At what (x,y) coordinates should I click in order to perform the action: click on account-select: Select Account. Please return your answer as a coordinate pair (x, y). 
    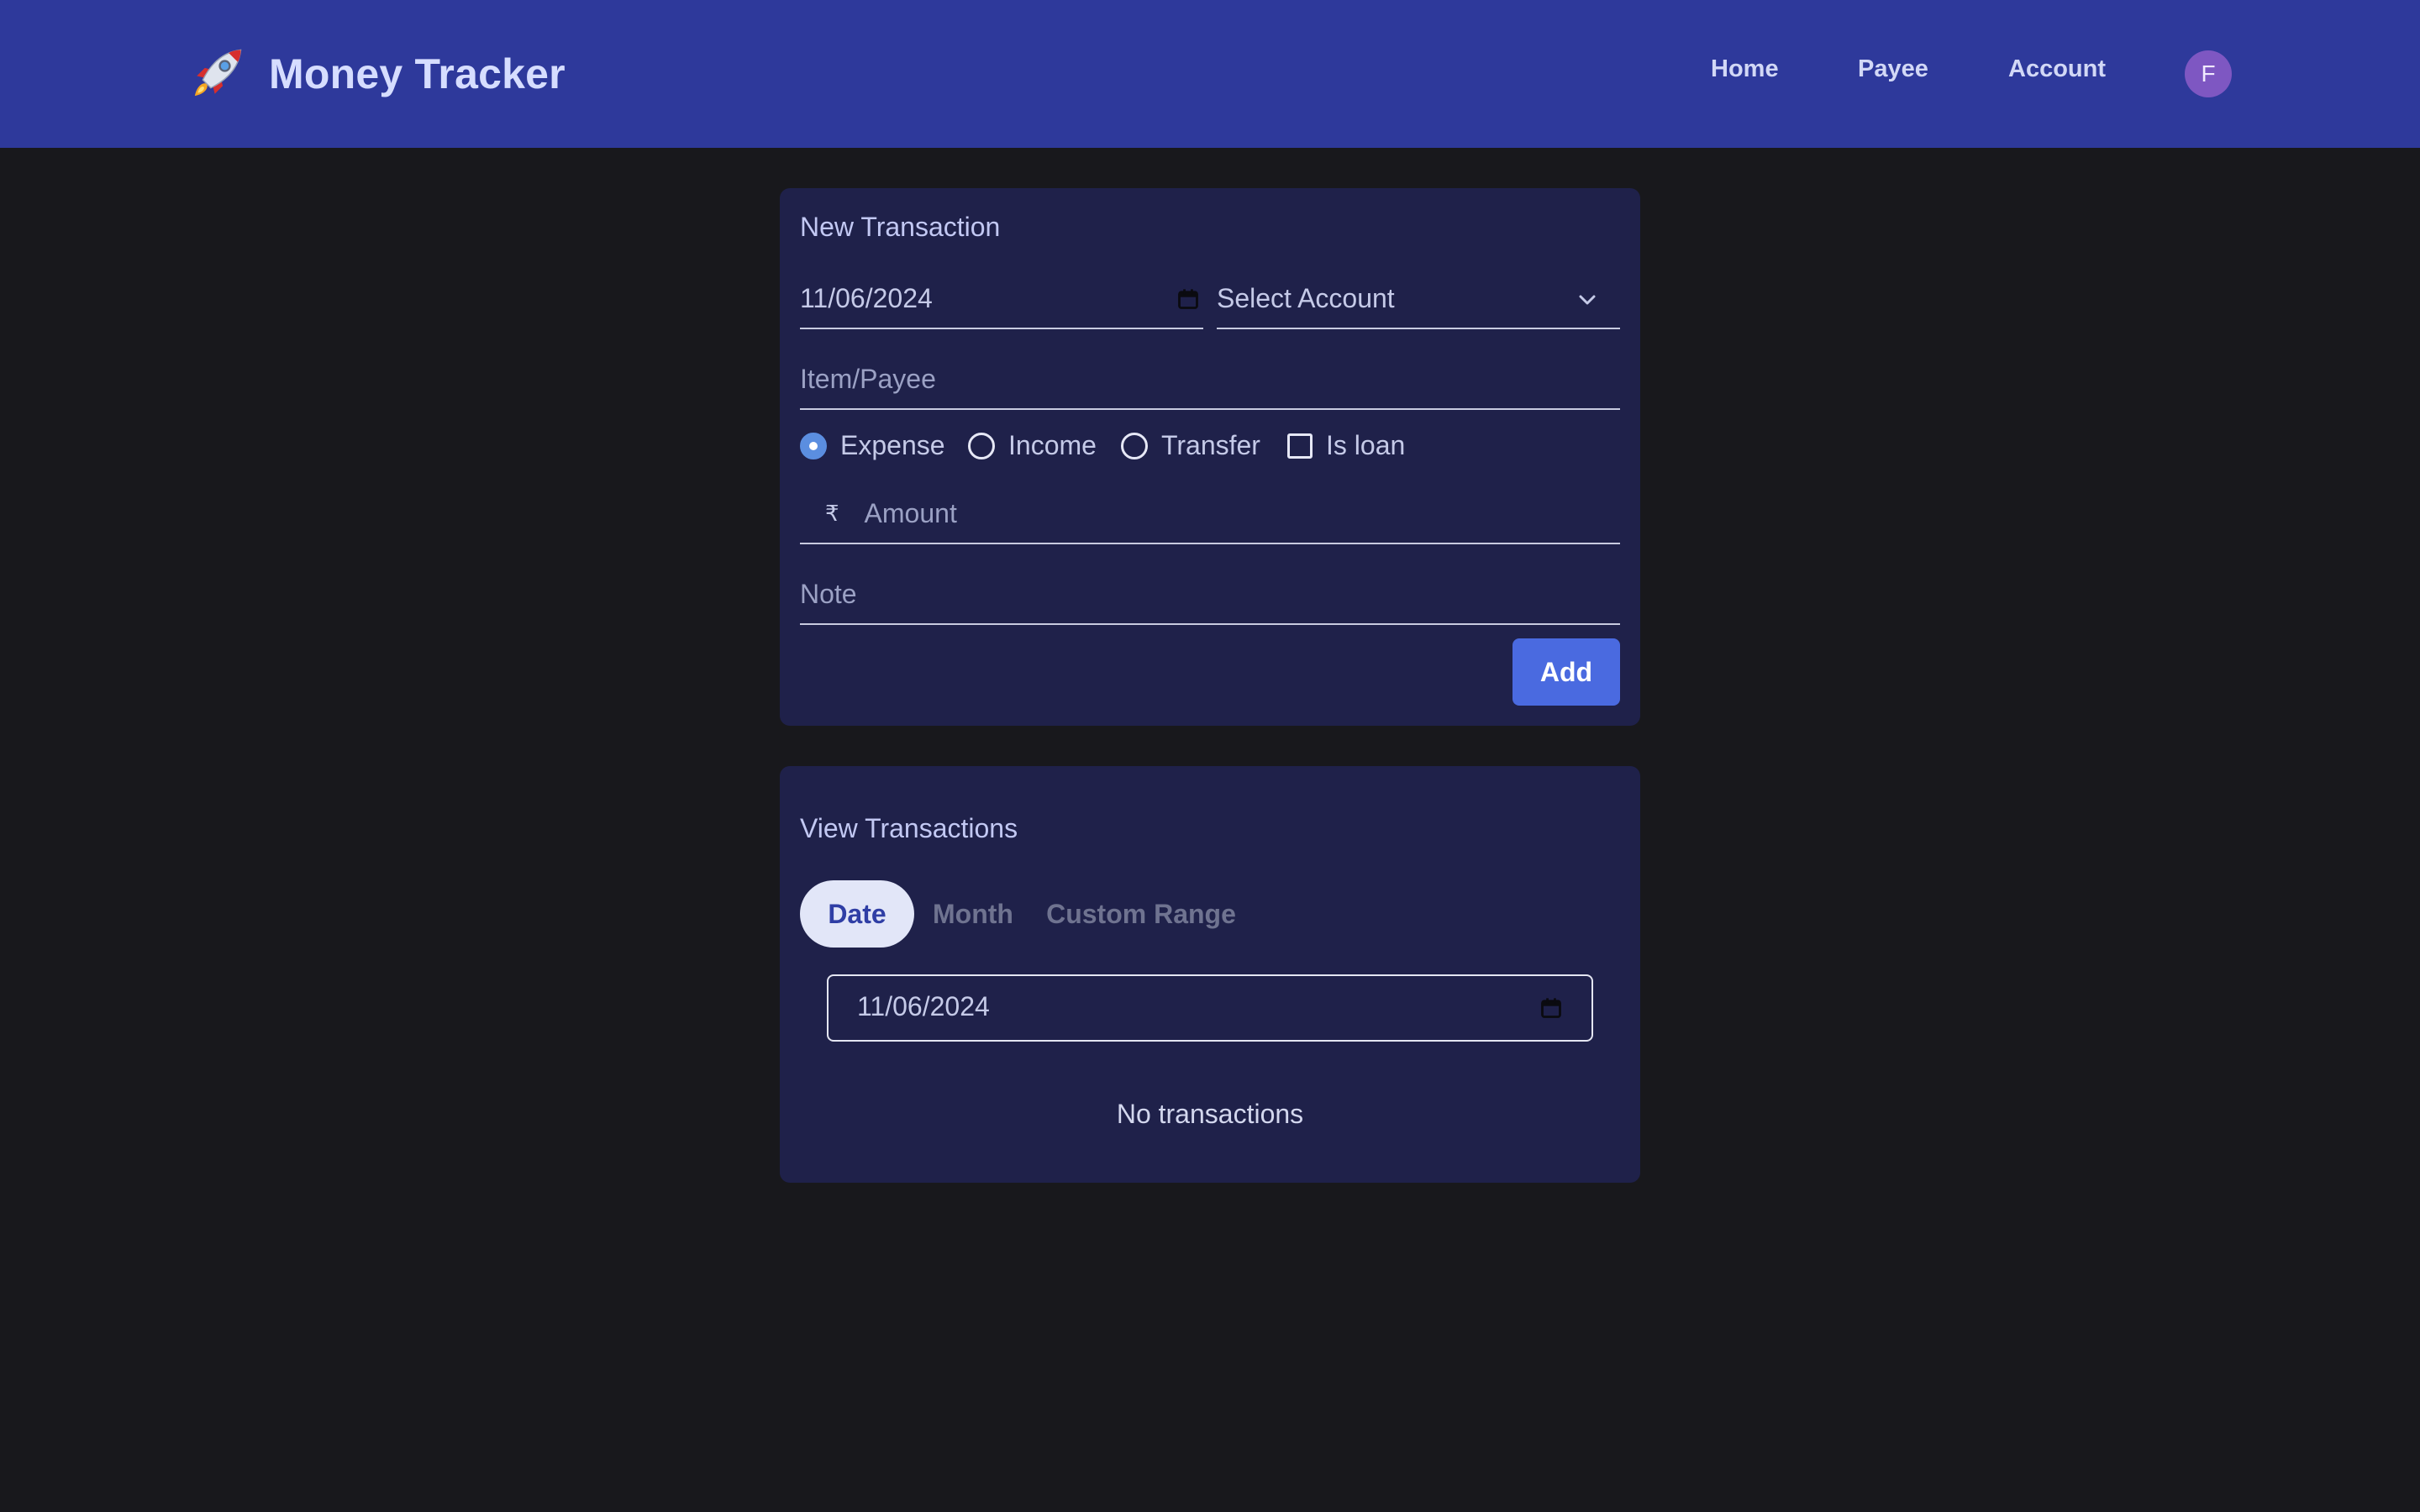
    Looking at the image, I should click on (1418, 299).